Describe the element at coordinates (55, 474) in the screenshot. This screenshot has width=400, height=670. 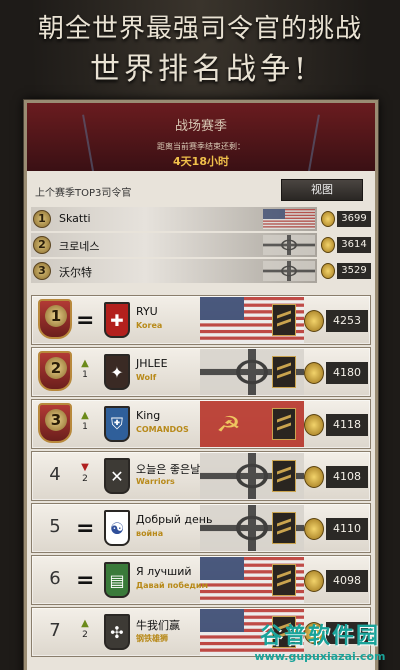
I see `rank-number: 4` at that location.